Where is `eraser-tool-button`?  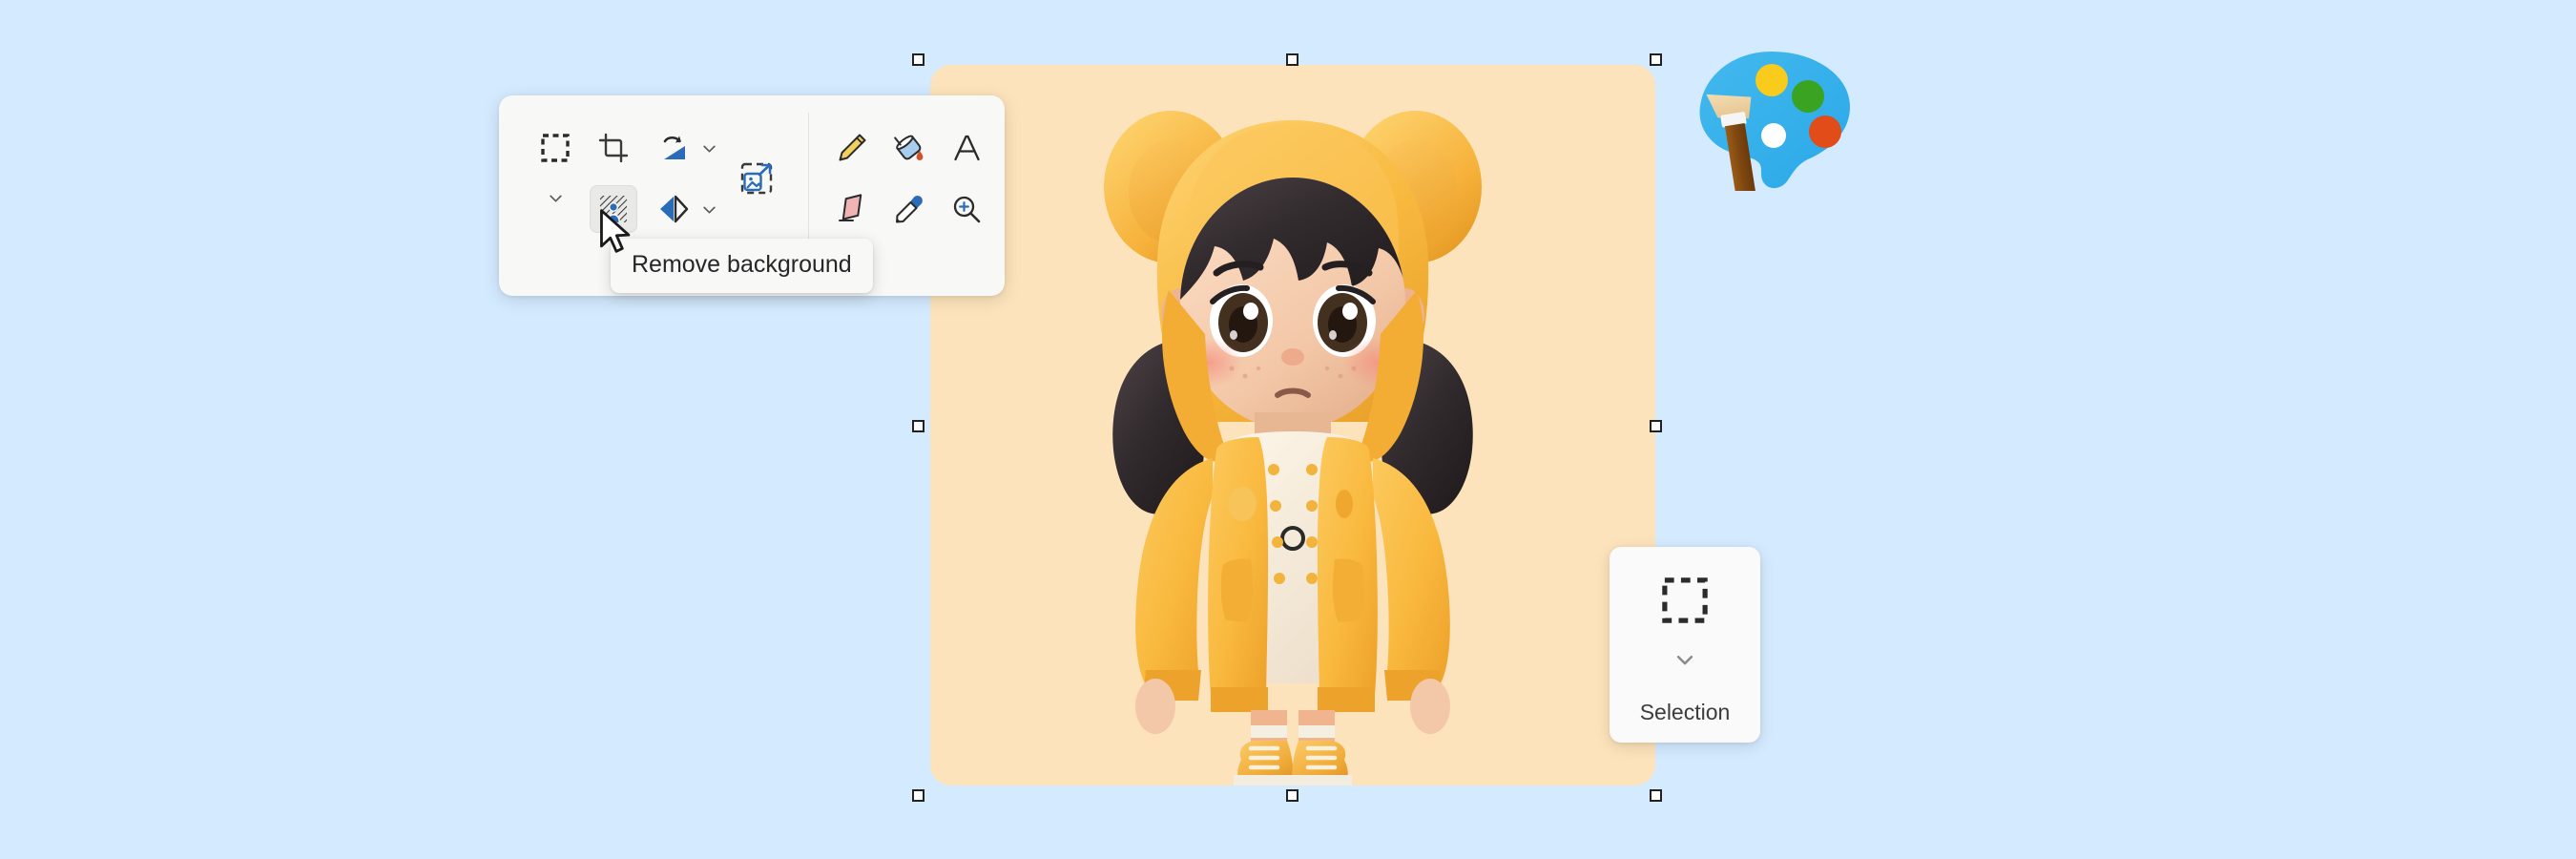 eraser-tool-button is located at coordinates (852, 209).